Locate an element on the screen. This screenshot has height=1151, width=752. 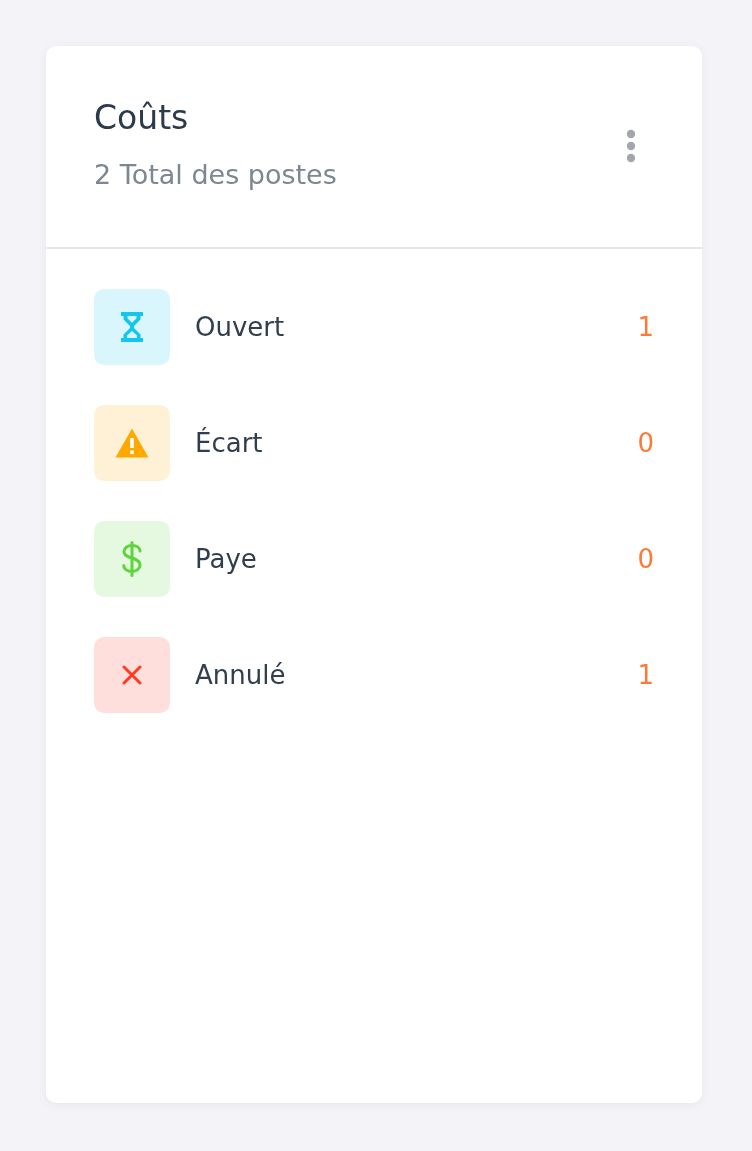
status-label: Annulé is located at coordinates (241, 675).